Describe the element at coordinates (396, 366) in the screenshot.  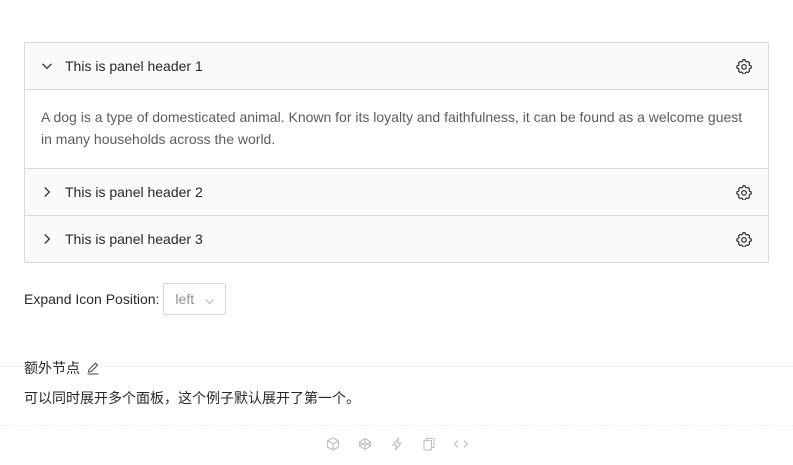
I see `code-box-divider` at that location.